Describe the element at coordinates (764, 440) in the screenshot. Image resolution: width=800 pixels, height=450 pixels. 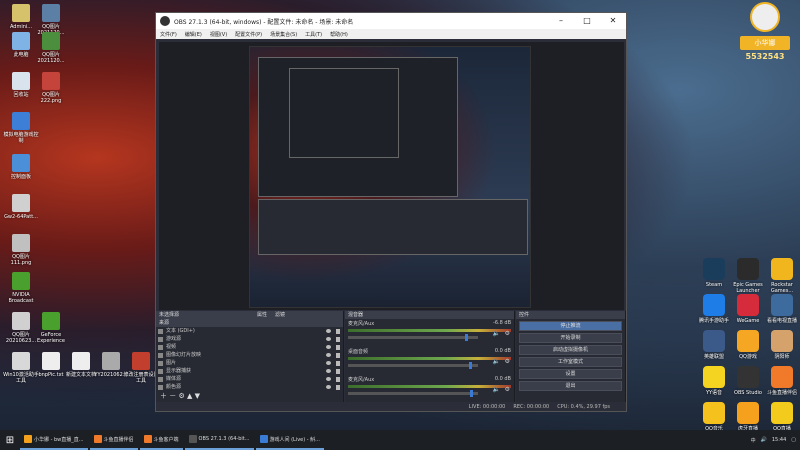
I see `volume-icon: 🔊` at that location.